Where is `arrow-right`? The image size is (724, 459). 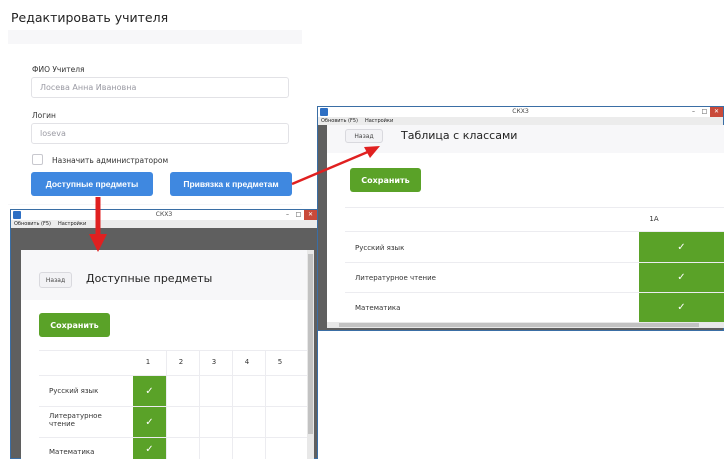
arrow-right is located at coordinates (335, 166).